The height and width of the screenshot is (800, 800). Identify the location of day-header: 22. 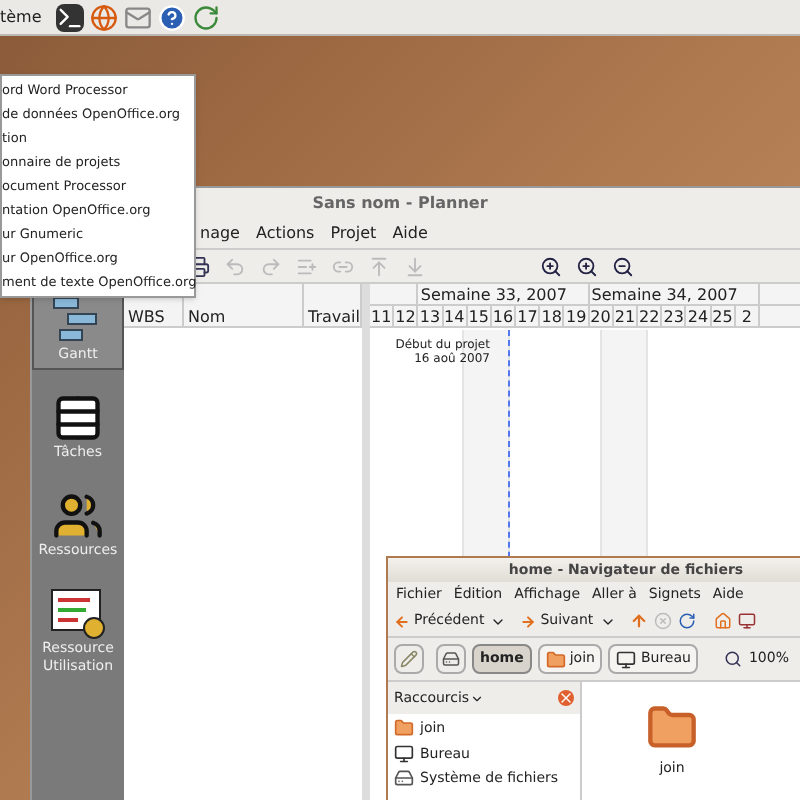
(650, 316).